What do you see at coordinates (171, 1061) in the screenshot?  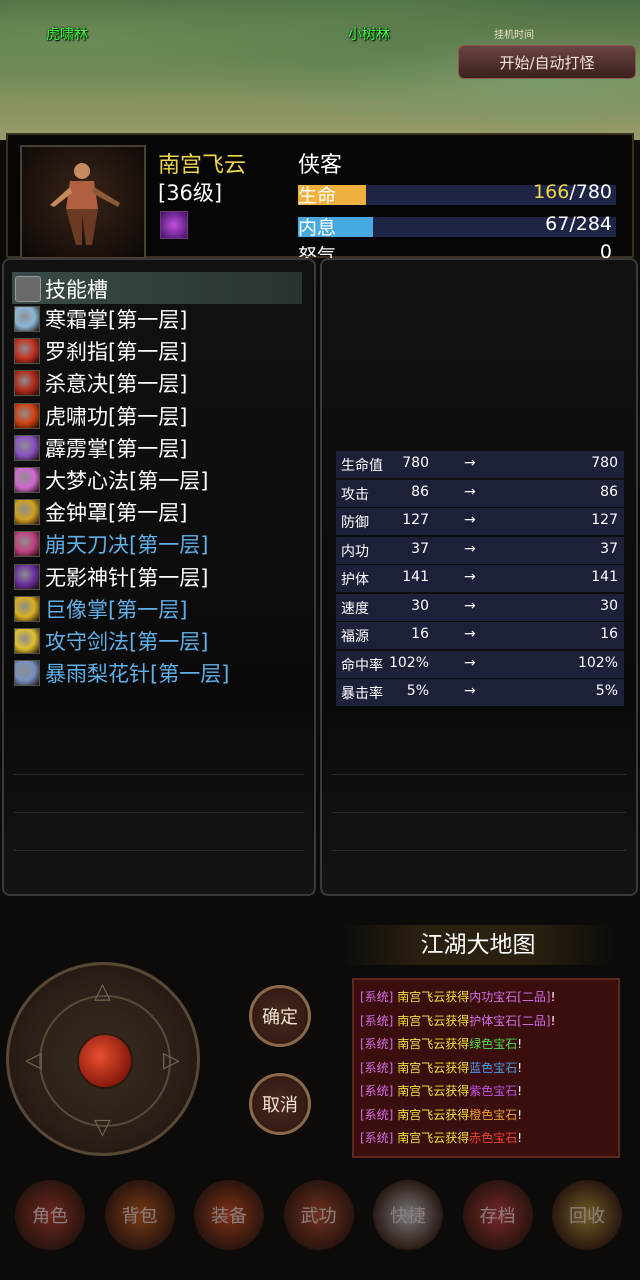 I see `right-arrow-icon: ▷` at bounding box center [171, 1061].